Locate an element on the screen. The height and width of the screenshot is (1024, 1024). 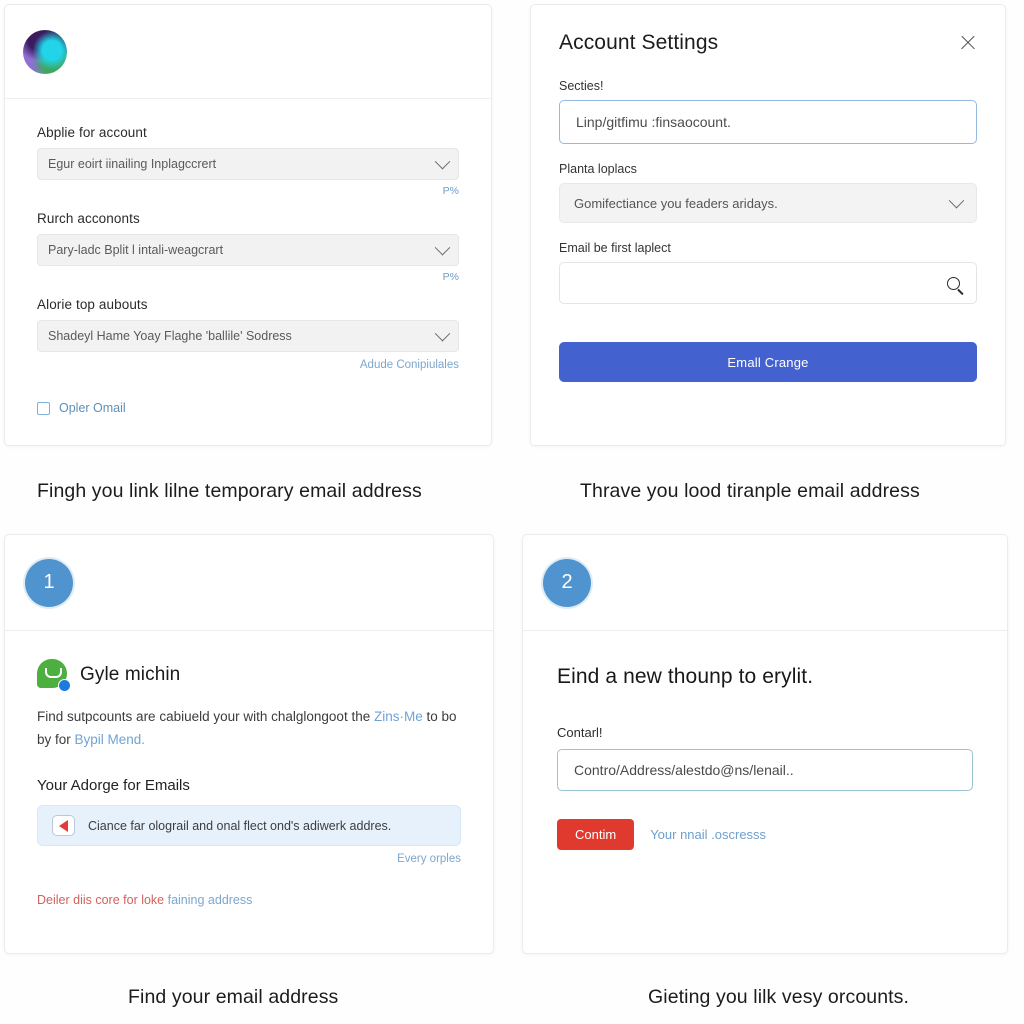
plan-select: Gomifectiance you feaders aridays. is located at coordinates (768, 203).